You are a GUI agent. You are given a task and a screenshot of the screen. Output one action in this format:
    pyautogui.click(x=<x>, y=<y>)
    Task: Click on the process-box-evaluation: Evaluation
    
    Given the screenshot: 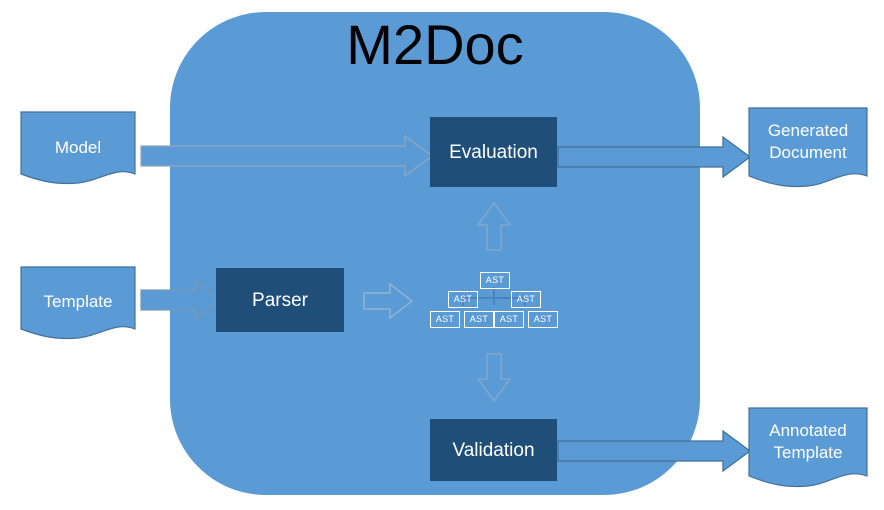 What is the action you would take?
    pyautogui.click(x=493, y=152)
    